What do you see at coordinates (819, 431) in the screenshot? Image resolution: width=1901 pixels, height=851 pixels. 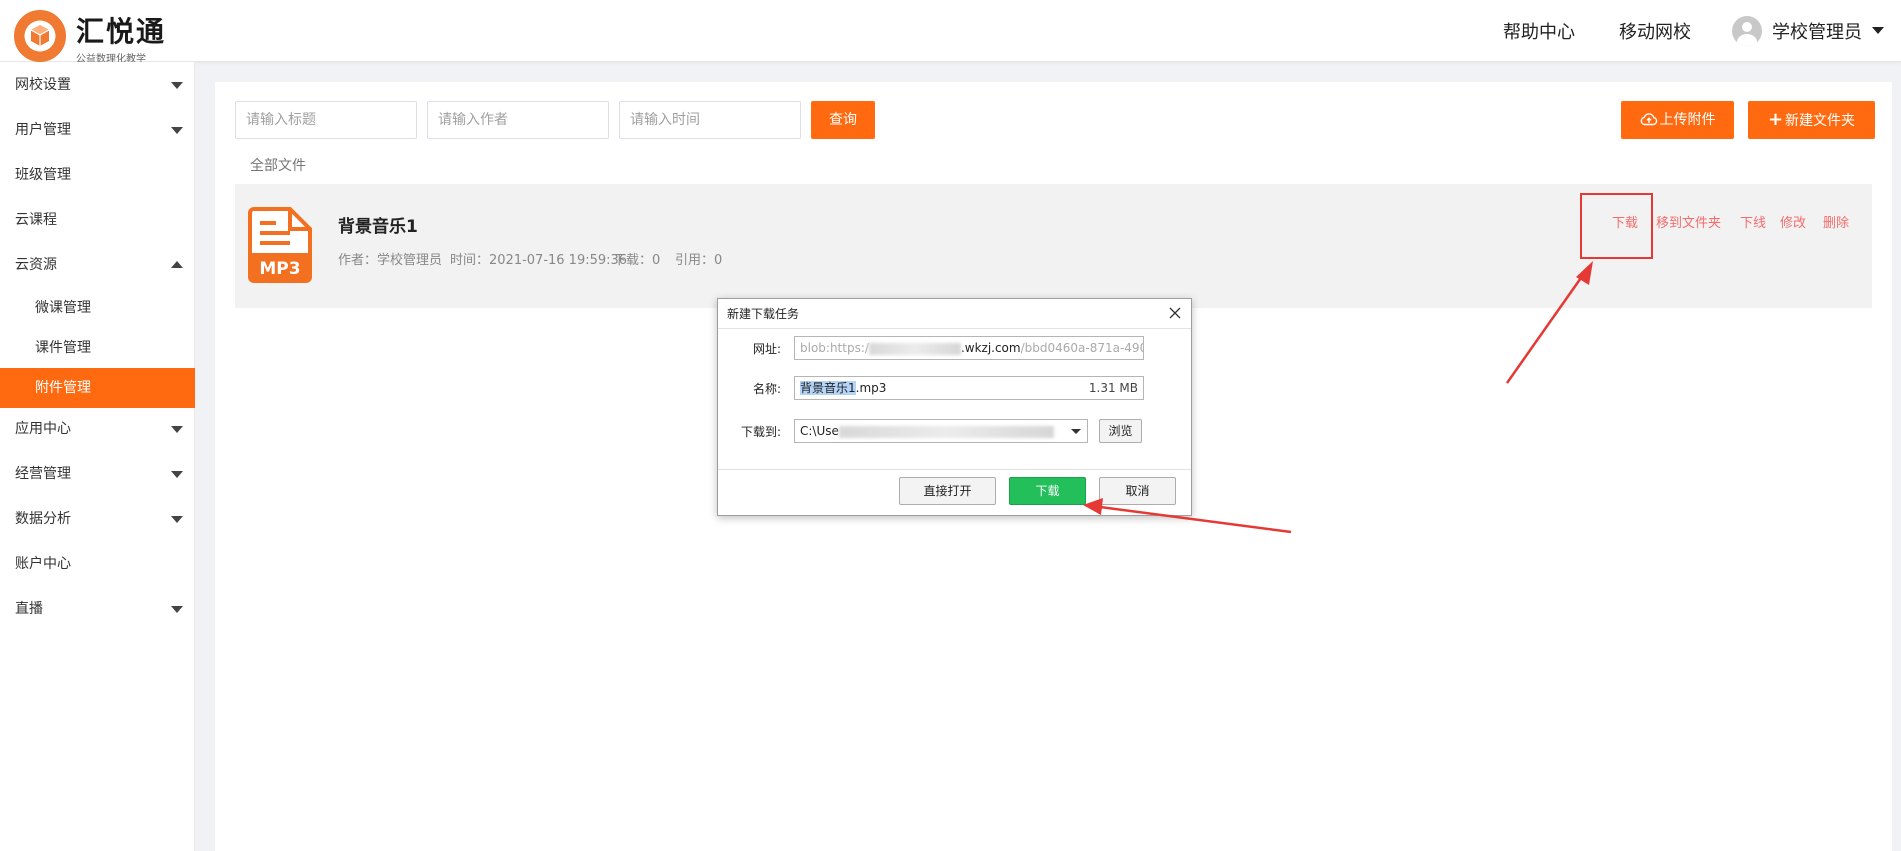 I see `save-path-text: C:\Use` at bounding box center [819, 431].